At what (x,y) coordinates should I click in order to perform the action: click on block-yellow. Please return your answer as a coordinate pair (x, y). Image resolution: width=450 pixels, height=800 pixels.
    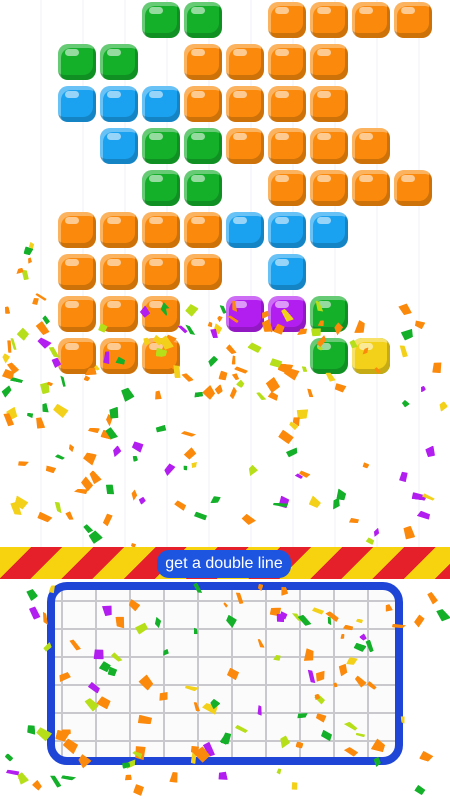
    Looking at the image, I should click on (371, 356).